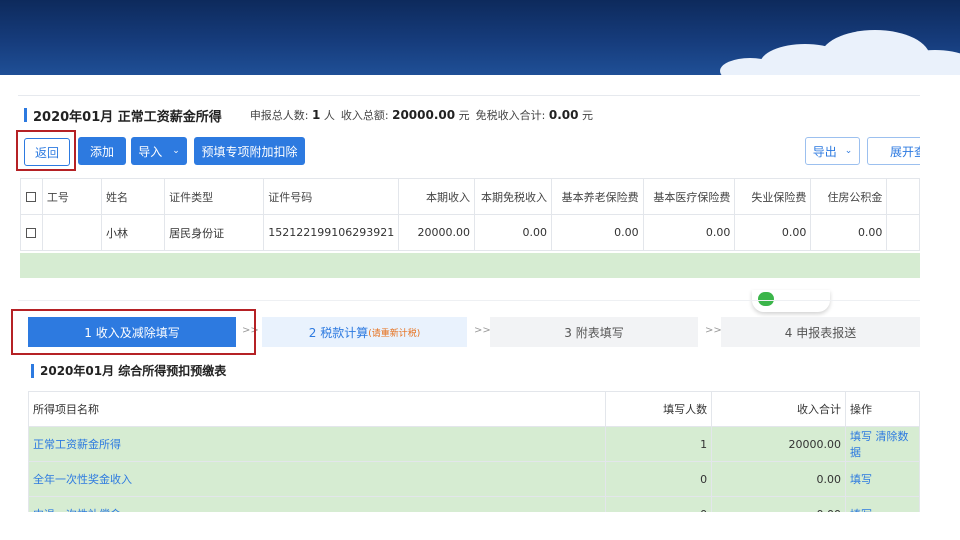 The height and width of the screenshot is (540, 960). What do you see at coordinates (469, 300) in the screenshot?
I see `section-divider` at bounding box center [469, 300].